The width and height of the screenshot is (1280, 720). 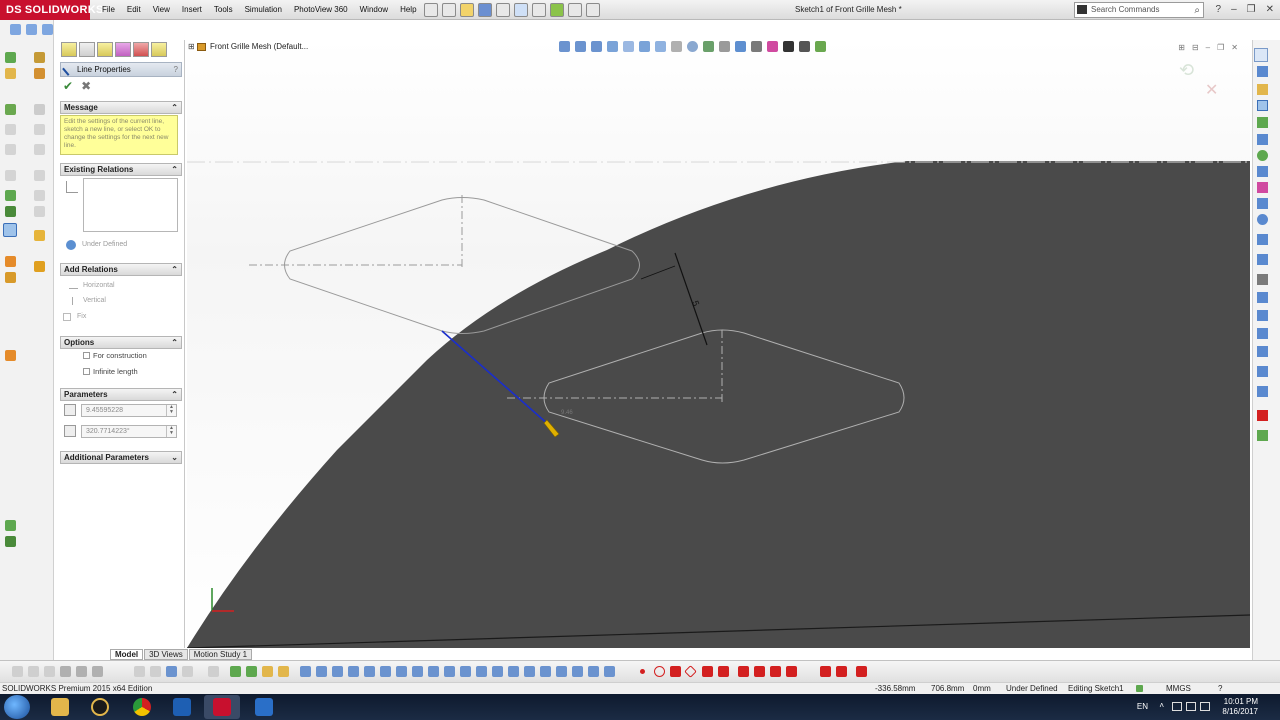 What do you see at coordinates (68, 86) in the screenshot?
I see `ok-button: ✔` at bounding box center [68, 86].